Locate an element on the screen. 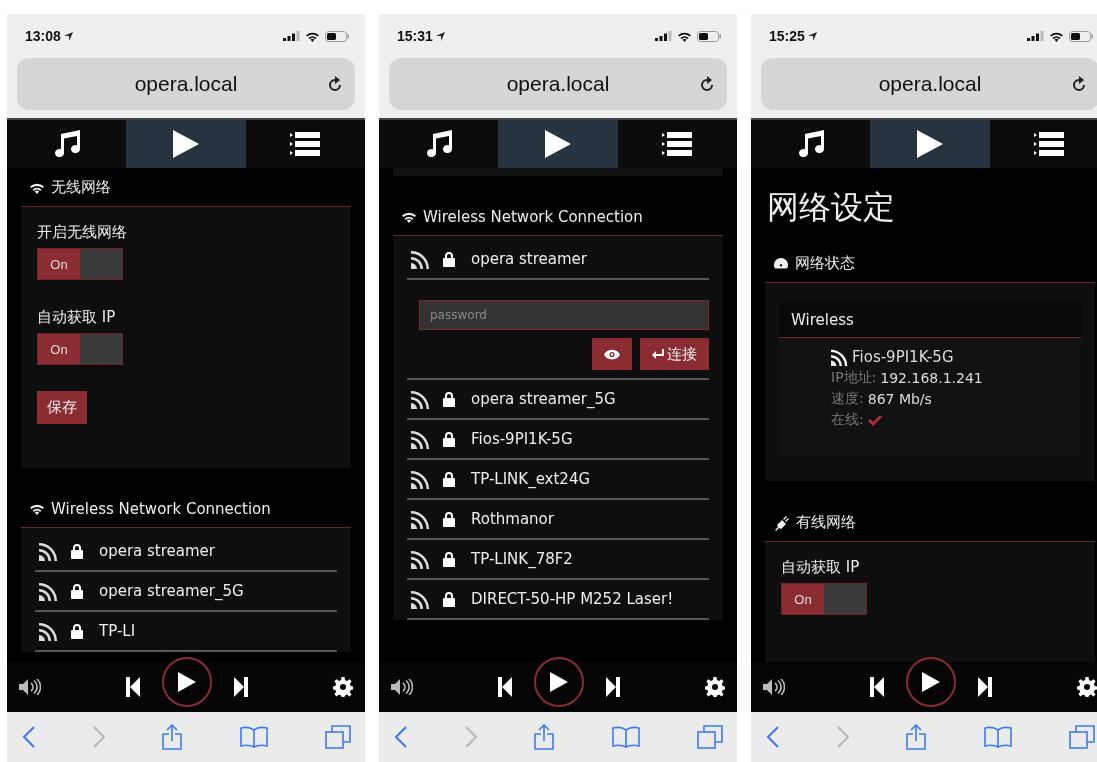 The image size is (1097, 762). network-item: TP-LINK_ext24G is located at coordinates (558, 480).